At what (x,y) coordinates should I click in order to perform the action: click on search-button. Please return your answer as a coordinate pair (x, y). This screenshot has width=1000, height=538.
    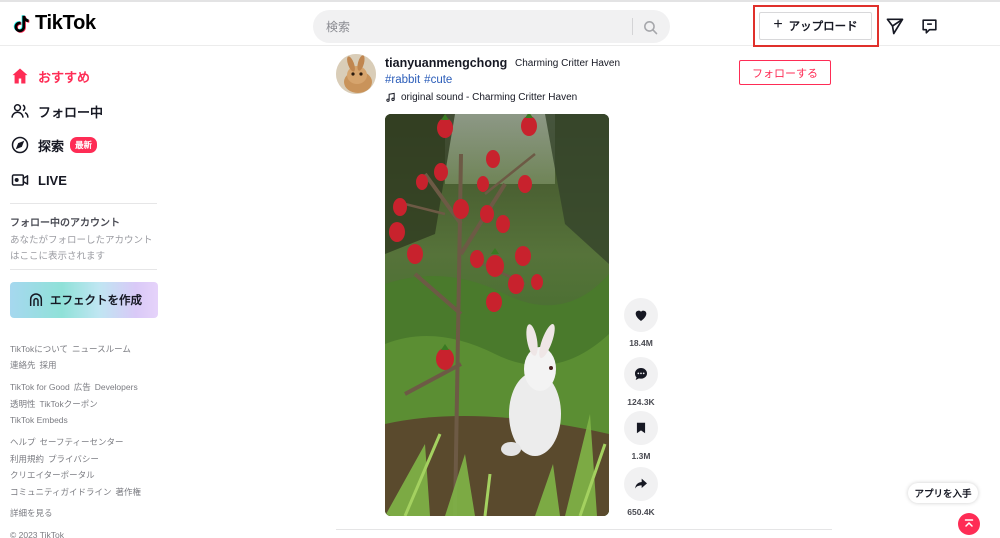
    Looking at the image, I should click on (650, 27).